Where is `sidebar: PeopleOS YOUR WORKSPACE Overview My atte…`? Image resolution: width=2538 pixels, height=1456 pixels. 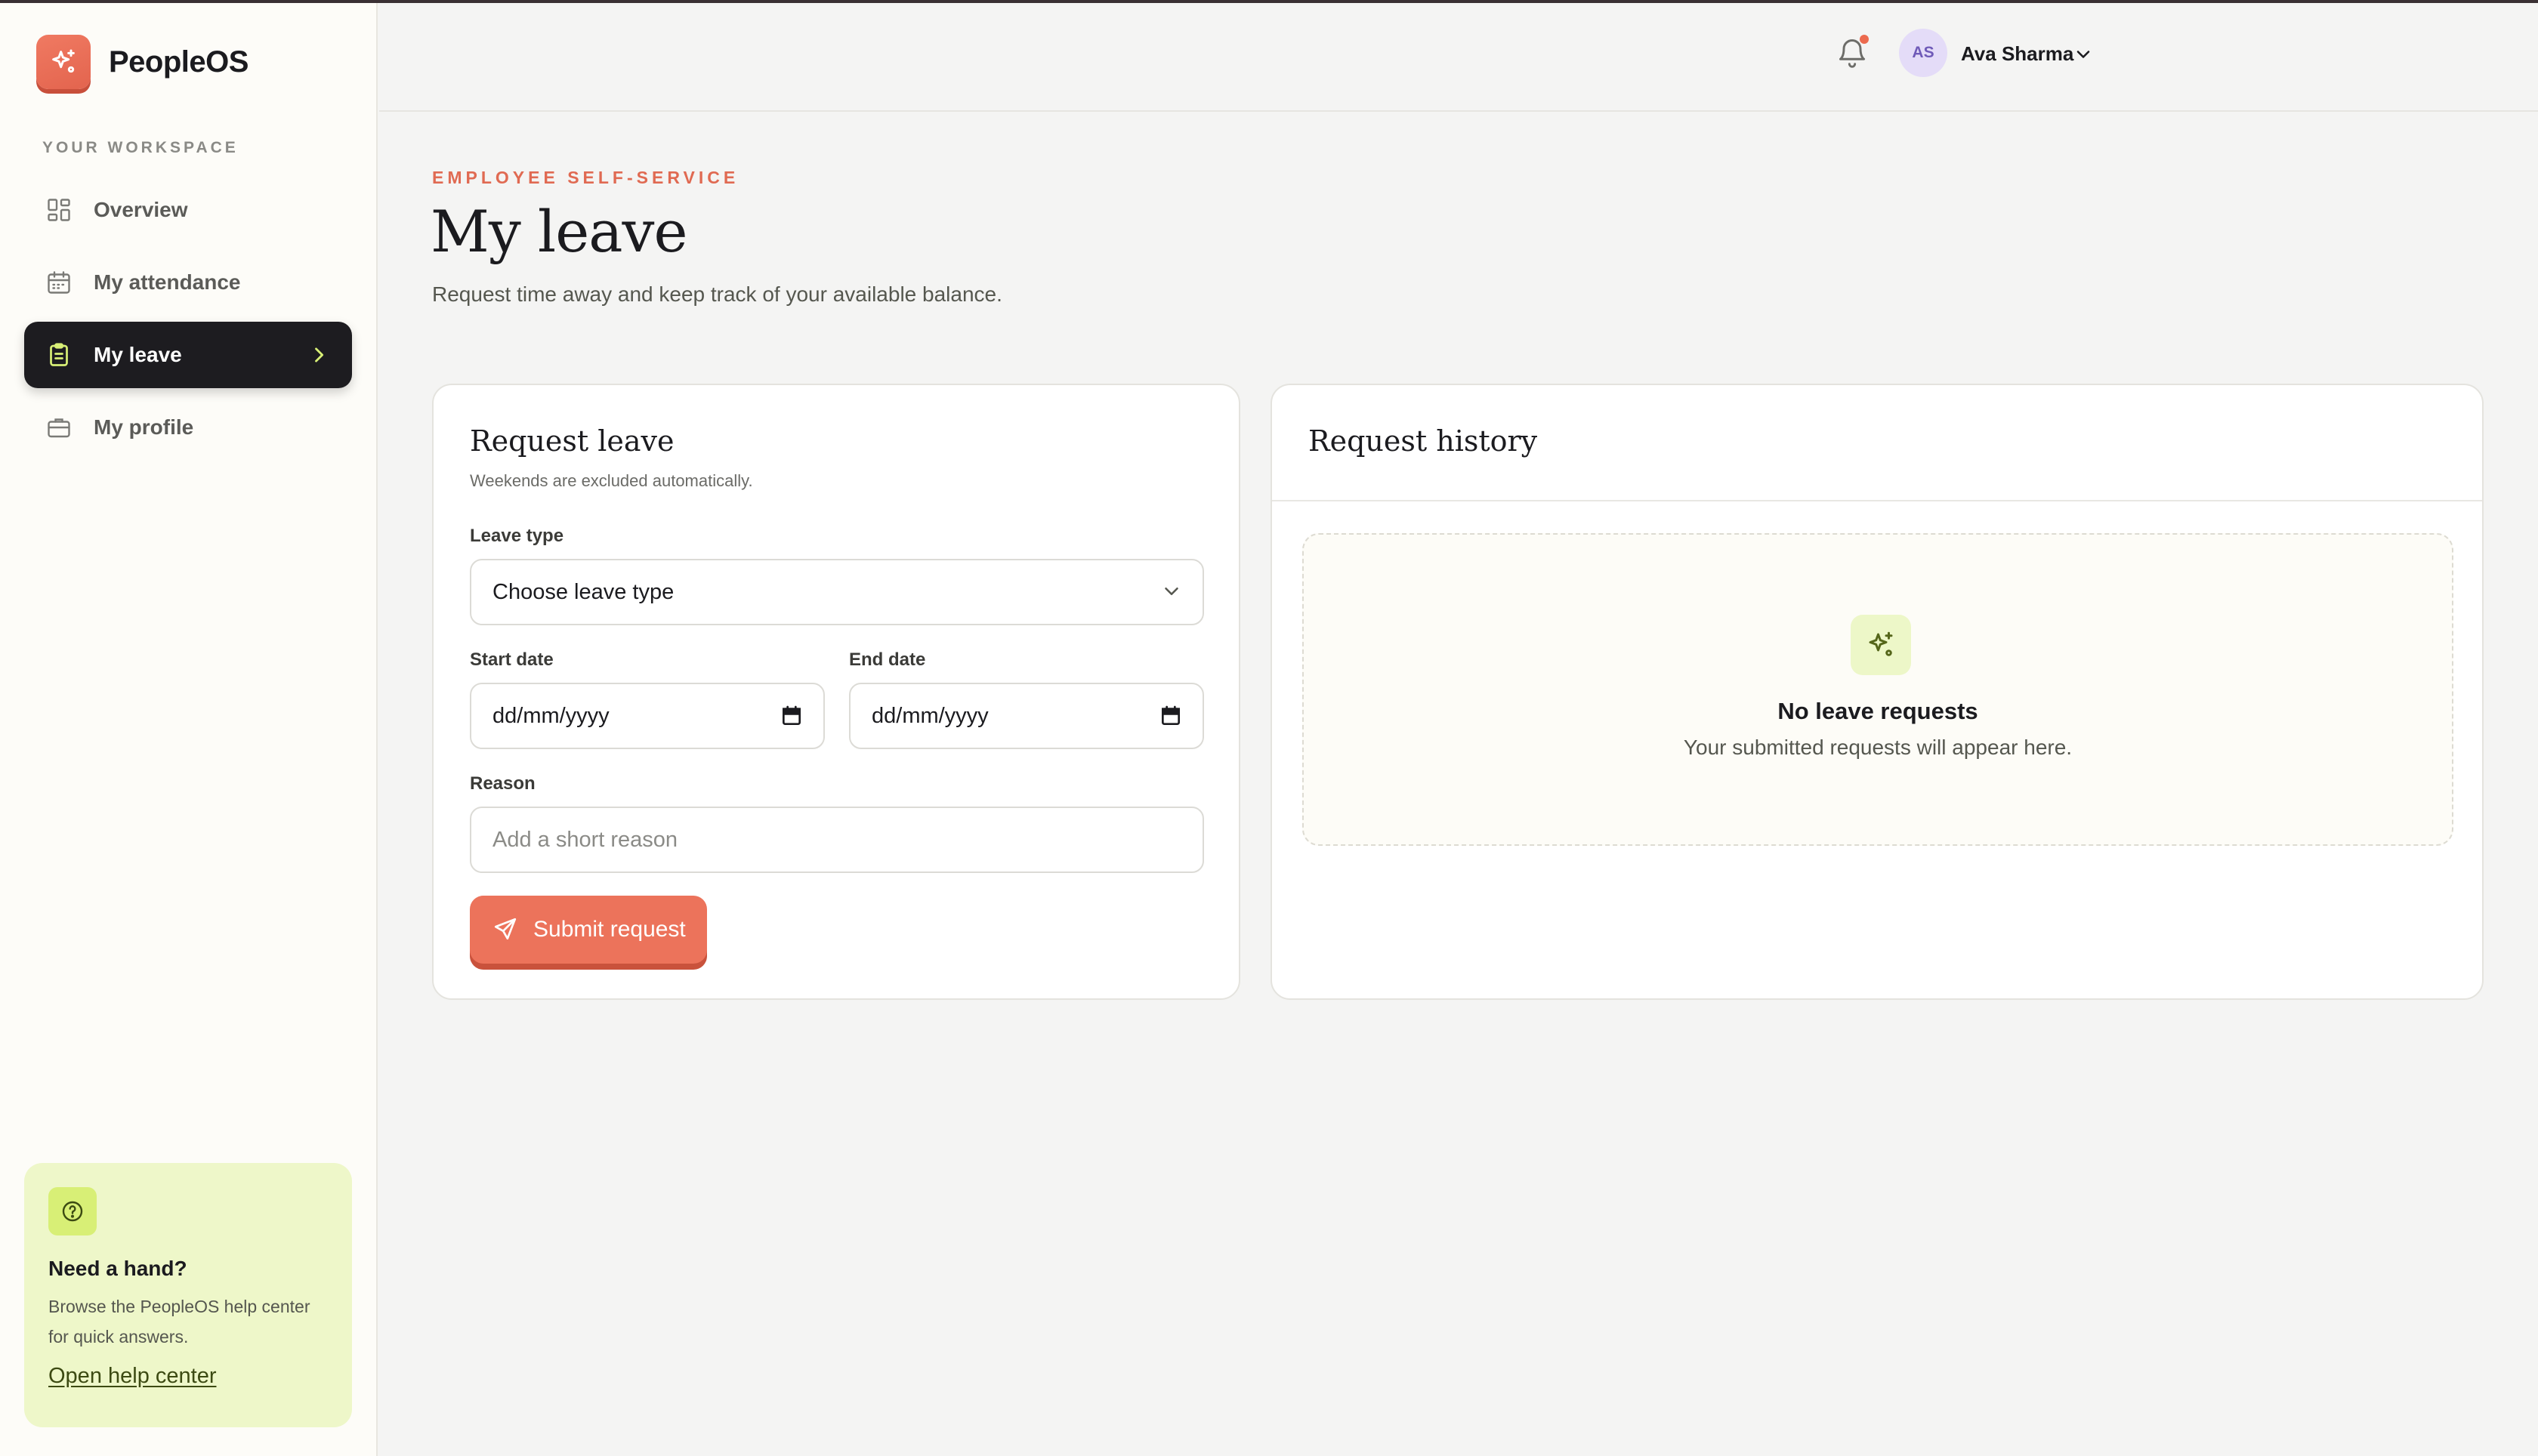 sidebar: PeopleOS YOUR WORKSPACE Overview My atte… is located at coordinates (189, 729).